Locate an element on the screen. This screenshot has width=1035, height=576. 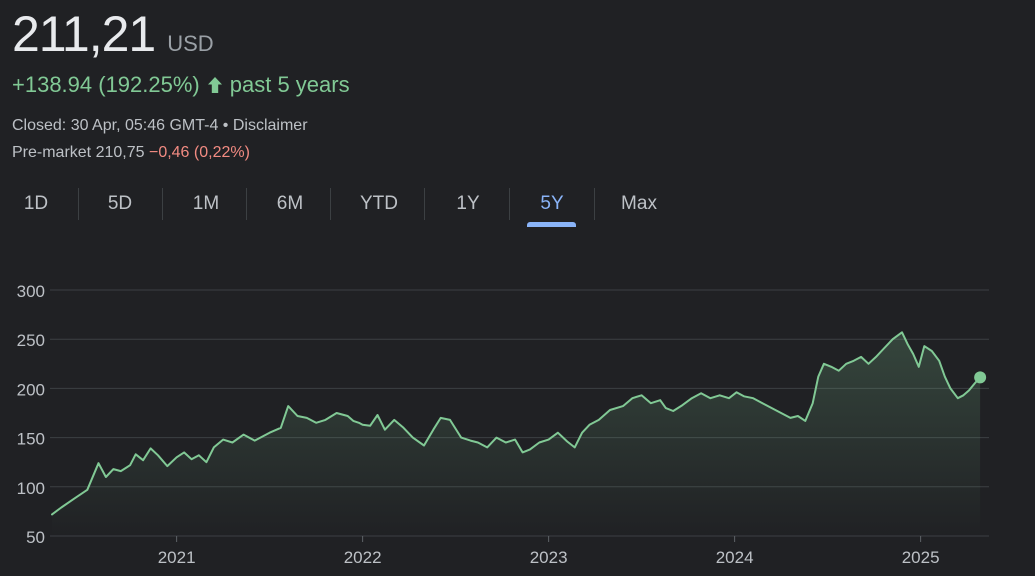
y-tick-label: 50 is located at coordinates (35, 537).